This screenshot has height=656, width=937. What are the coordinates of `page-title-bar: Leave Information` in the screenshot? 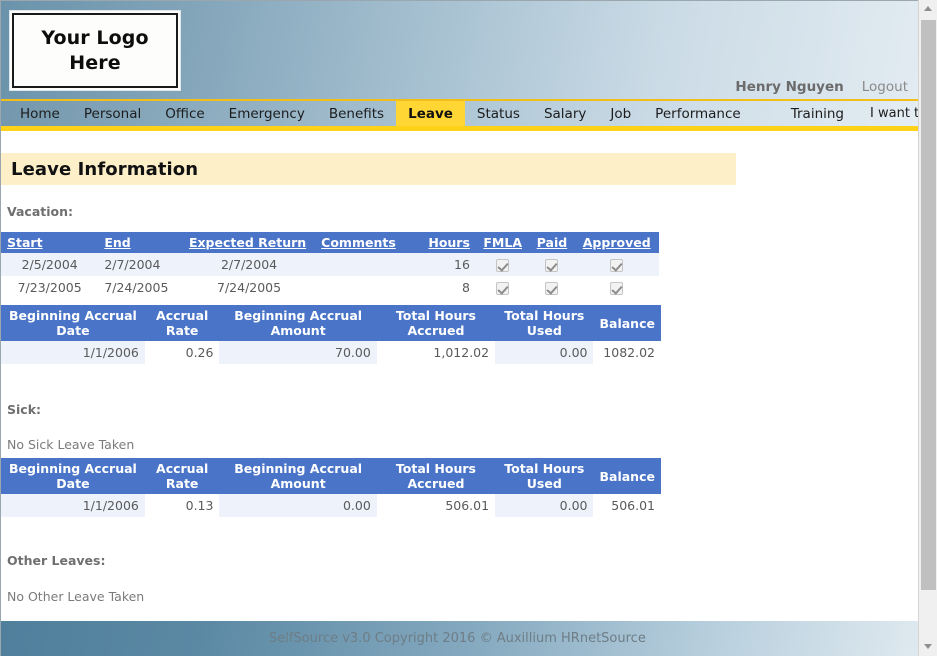 It's located at (368, 169).